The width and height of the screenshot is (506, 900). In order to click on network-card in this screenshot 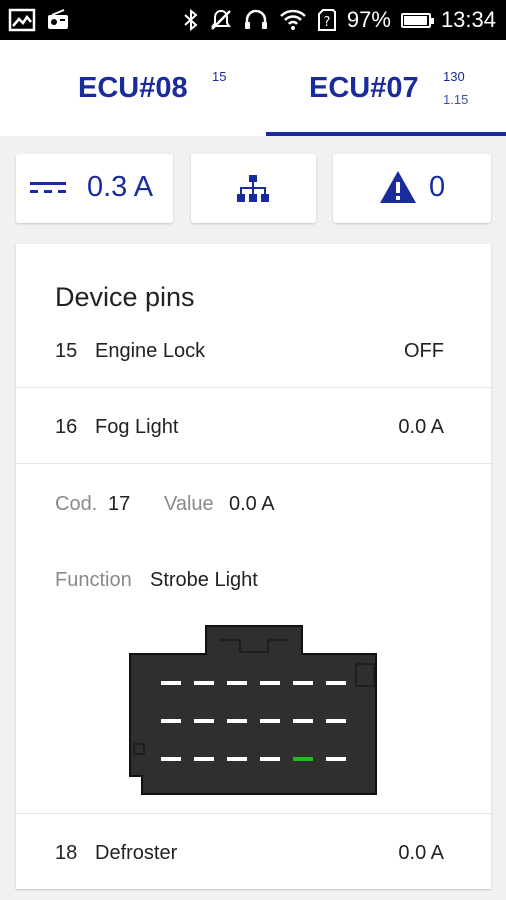, I will do `click(253, 188)`.